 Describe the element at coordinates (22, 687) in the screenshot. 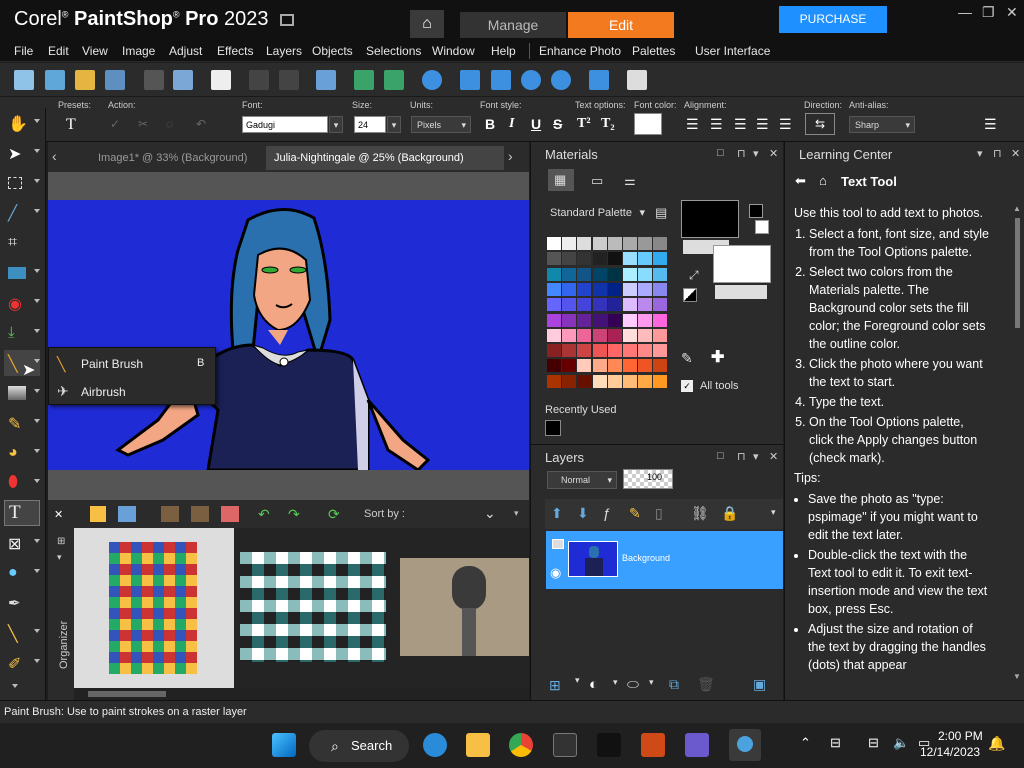

I see `more-tools` at that location.